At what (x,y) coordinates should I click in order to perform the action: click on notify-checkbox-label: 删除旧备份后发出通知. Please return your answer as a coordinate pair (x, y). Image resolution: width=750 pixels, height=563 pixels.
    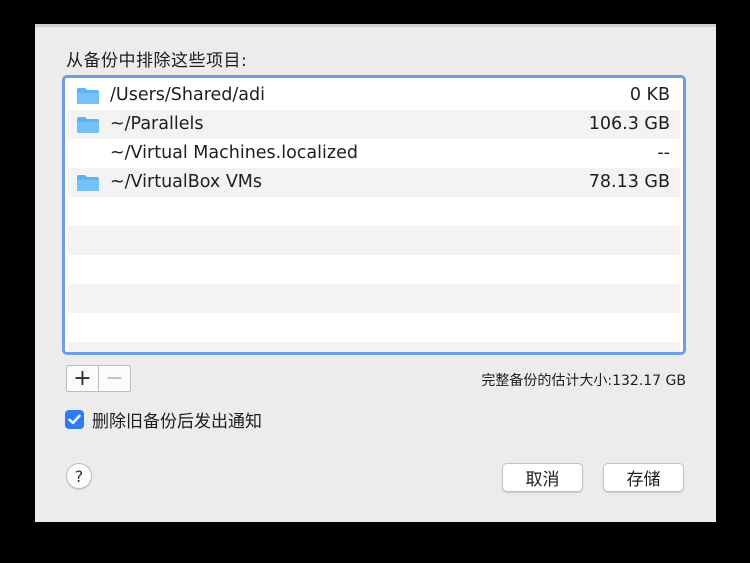
    Looking at the image, I should click on (177, 419).